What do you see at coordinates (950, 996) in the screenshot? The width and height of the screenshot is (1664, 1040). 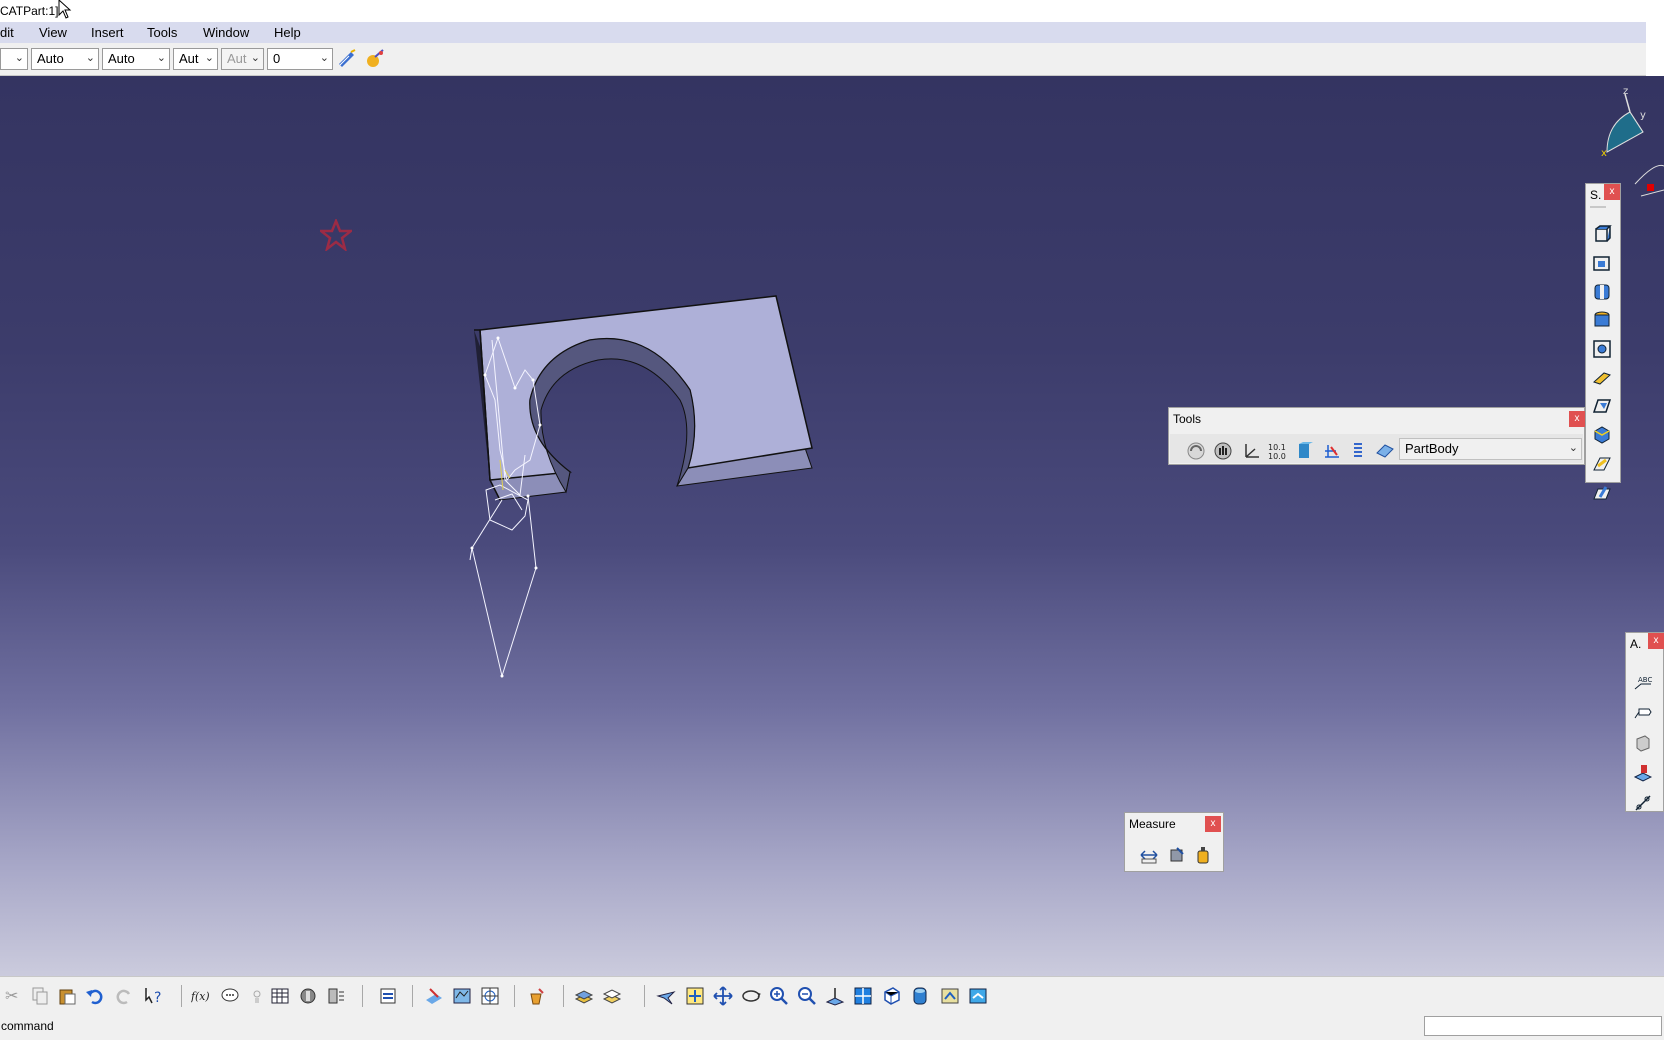 I see `hide-show-icon` at bounding box center [950, 996].